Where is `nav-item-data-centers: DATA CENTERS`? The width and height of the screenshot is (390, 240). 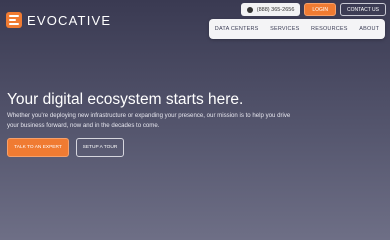 nav-item-data-centers: DATA CENTERS is located at coordinates (237, 29).